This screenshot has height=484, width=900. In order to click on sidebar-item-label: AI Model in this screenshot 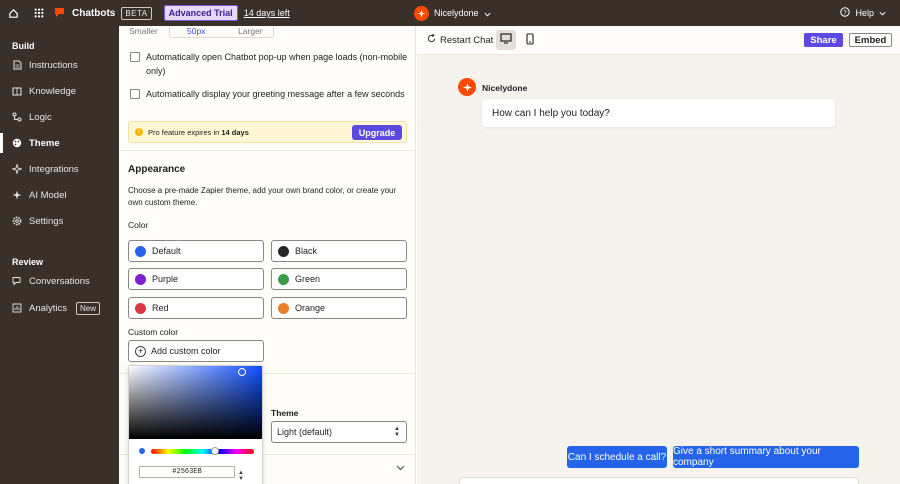, I will do `click(48, 195)`.